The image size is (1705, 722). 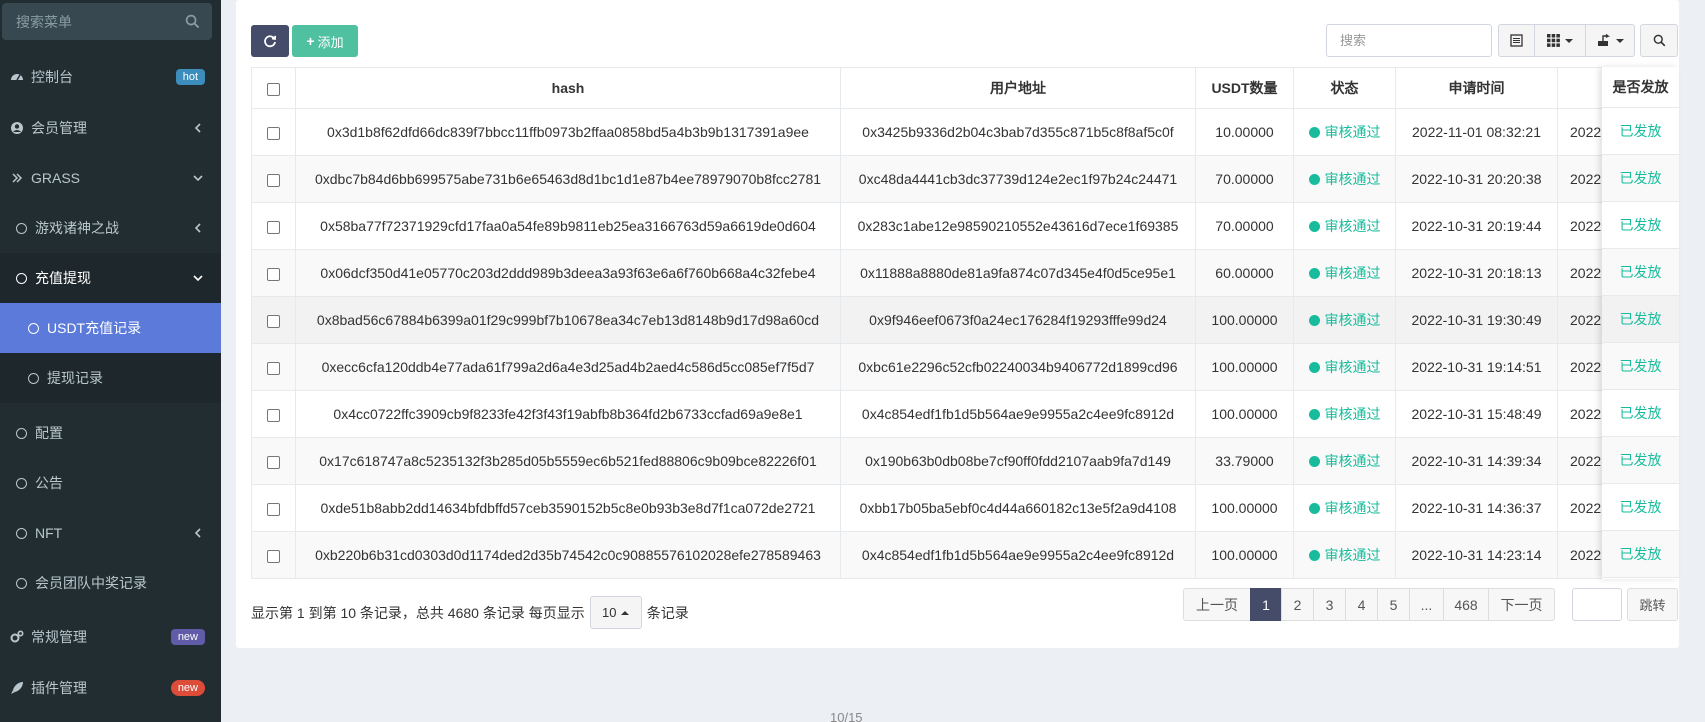 I want to click on fixed-column-issued: 是否发放 已发放 已发放 已发放 已发放 已发放 已发放 已发放 已发放 已发放 已发放, so click(x=1640, y=323).